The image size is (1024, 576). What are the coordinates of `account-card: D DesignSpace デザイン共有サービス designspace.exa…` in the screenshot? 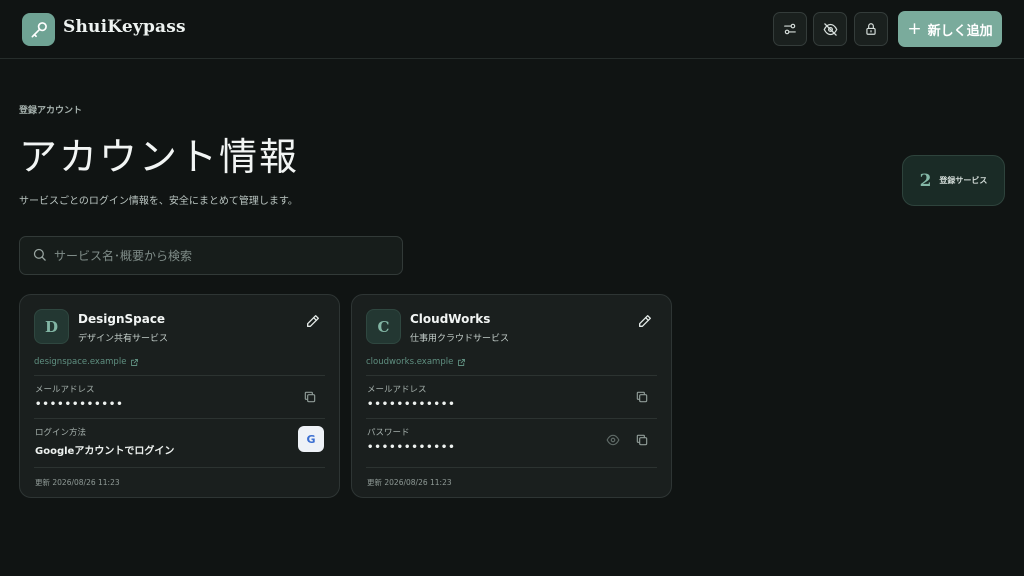 It's located at (179, 396).